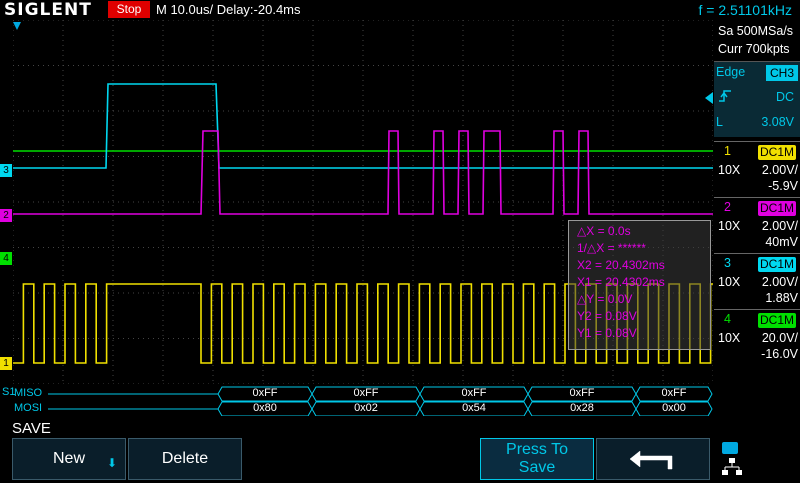 The height and width of the screenshot is (483, 800). Describe the element at coordinates (730, 448) in the screenshot. I see `usb-icon` at that location.